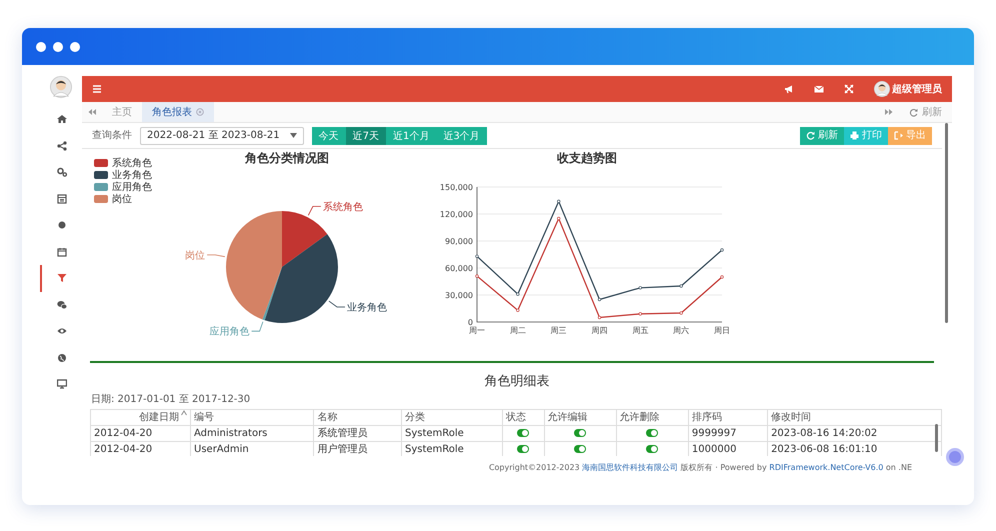 The image size is (996, 531). What do you see at coordinates (452, 417) in the screenshot?
I see `column-header: 分类` at bounding box center [452, 417].